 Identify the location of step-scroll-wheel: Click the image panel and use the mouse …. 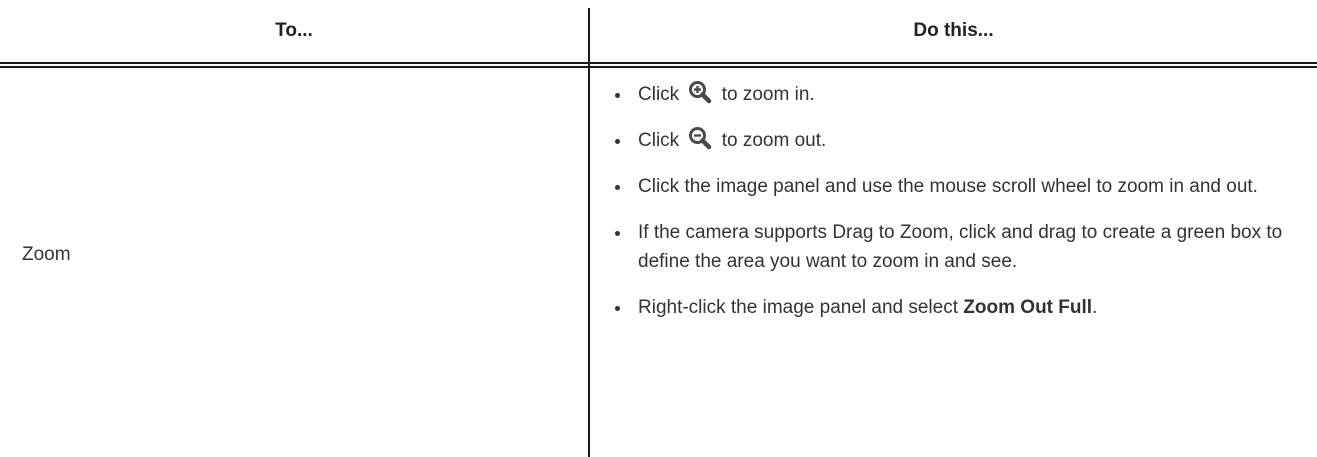
(957, 186).